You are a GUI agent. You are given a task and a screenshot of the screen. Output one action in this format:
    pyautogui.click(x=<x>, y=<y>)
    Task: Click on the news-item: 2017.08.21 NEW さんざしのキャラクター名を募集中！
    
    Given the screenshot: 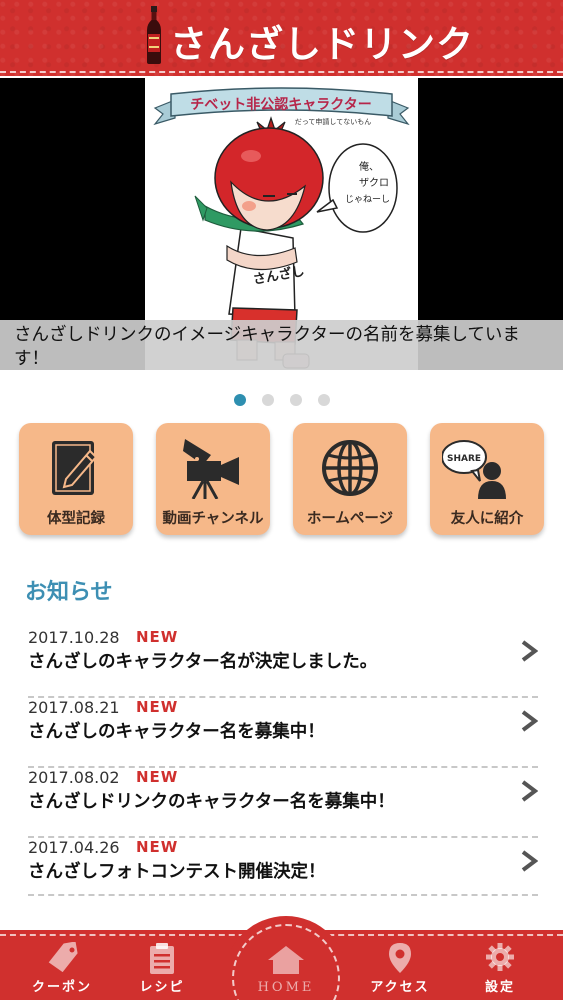 What is the action you would take?
    pyautogui.click(x=283, y=733)
    